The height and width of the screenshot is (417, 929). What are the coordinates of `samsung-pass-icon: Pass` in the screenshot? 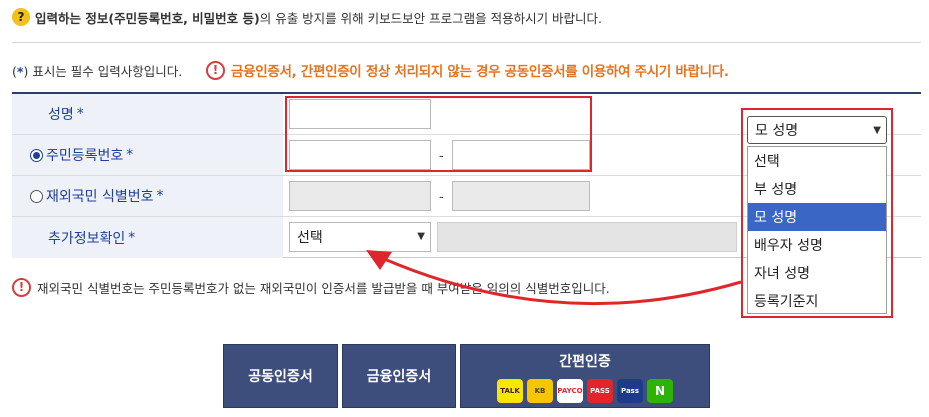 It's located at (630, 391).